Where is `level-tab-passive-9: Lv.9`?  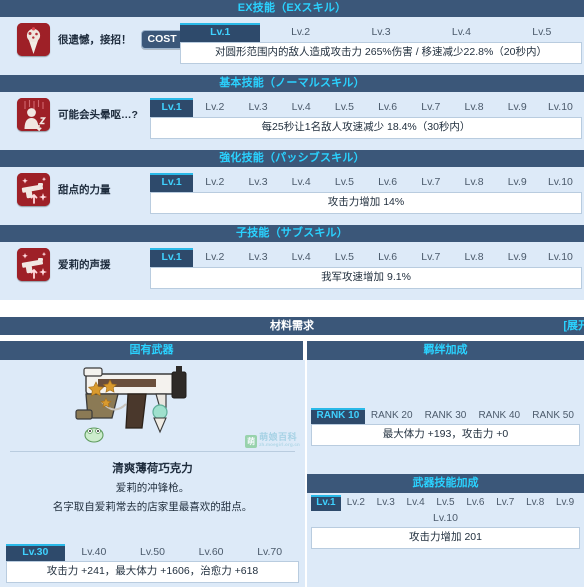
level-tab-passive-9: Lv.9 is located at coordinates (517, 182).